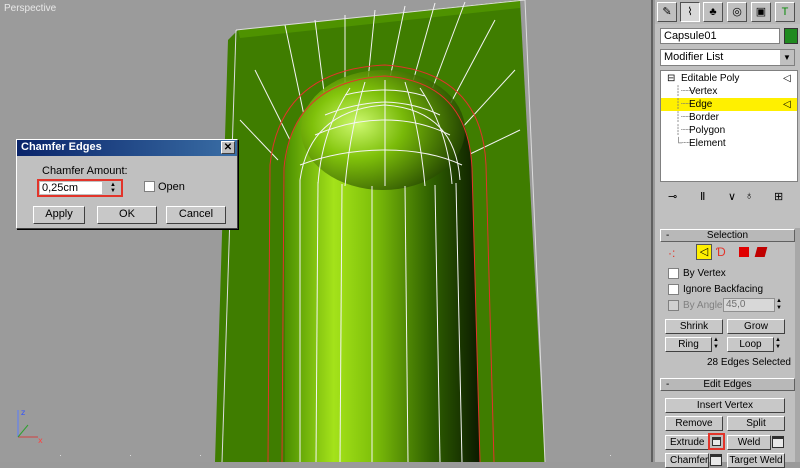  Describe the element at coordinates (723, 289) in the screenshot. I see `ignore-backfacing-label: Ignore Backfacing` at that location.